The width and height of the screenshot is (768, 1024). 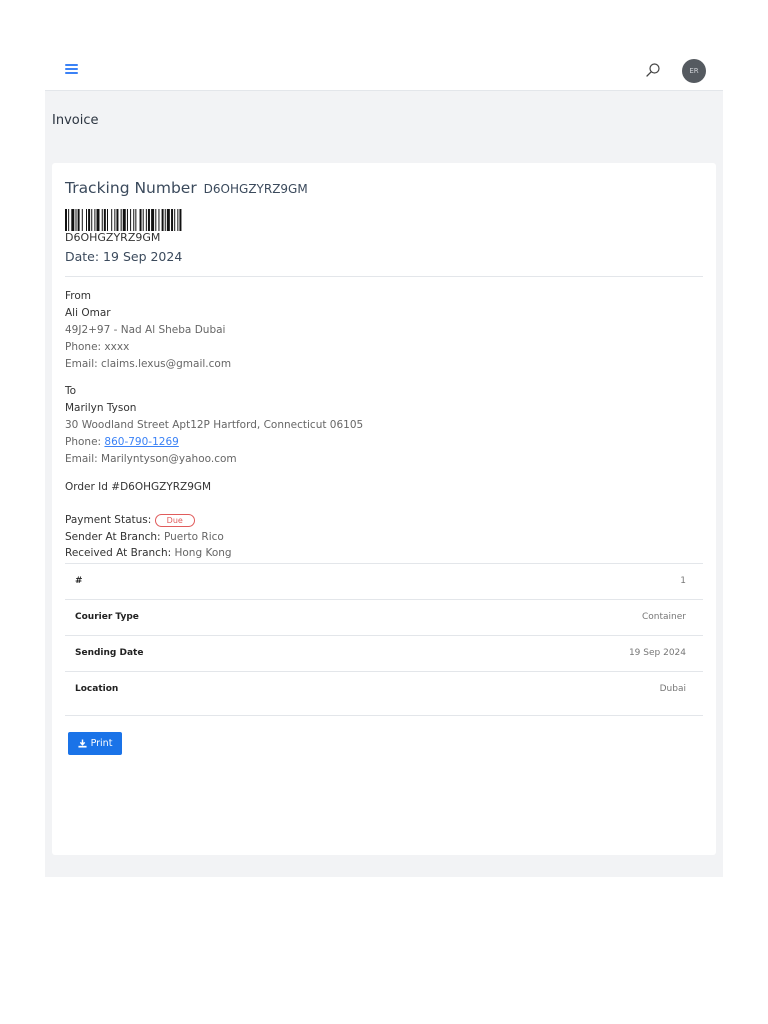 I want to click on from-email: Email: claims.lexus@gmail.com, so click(x=148, y=364).